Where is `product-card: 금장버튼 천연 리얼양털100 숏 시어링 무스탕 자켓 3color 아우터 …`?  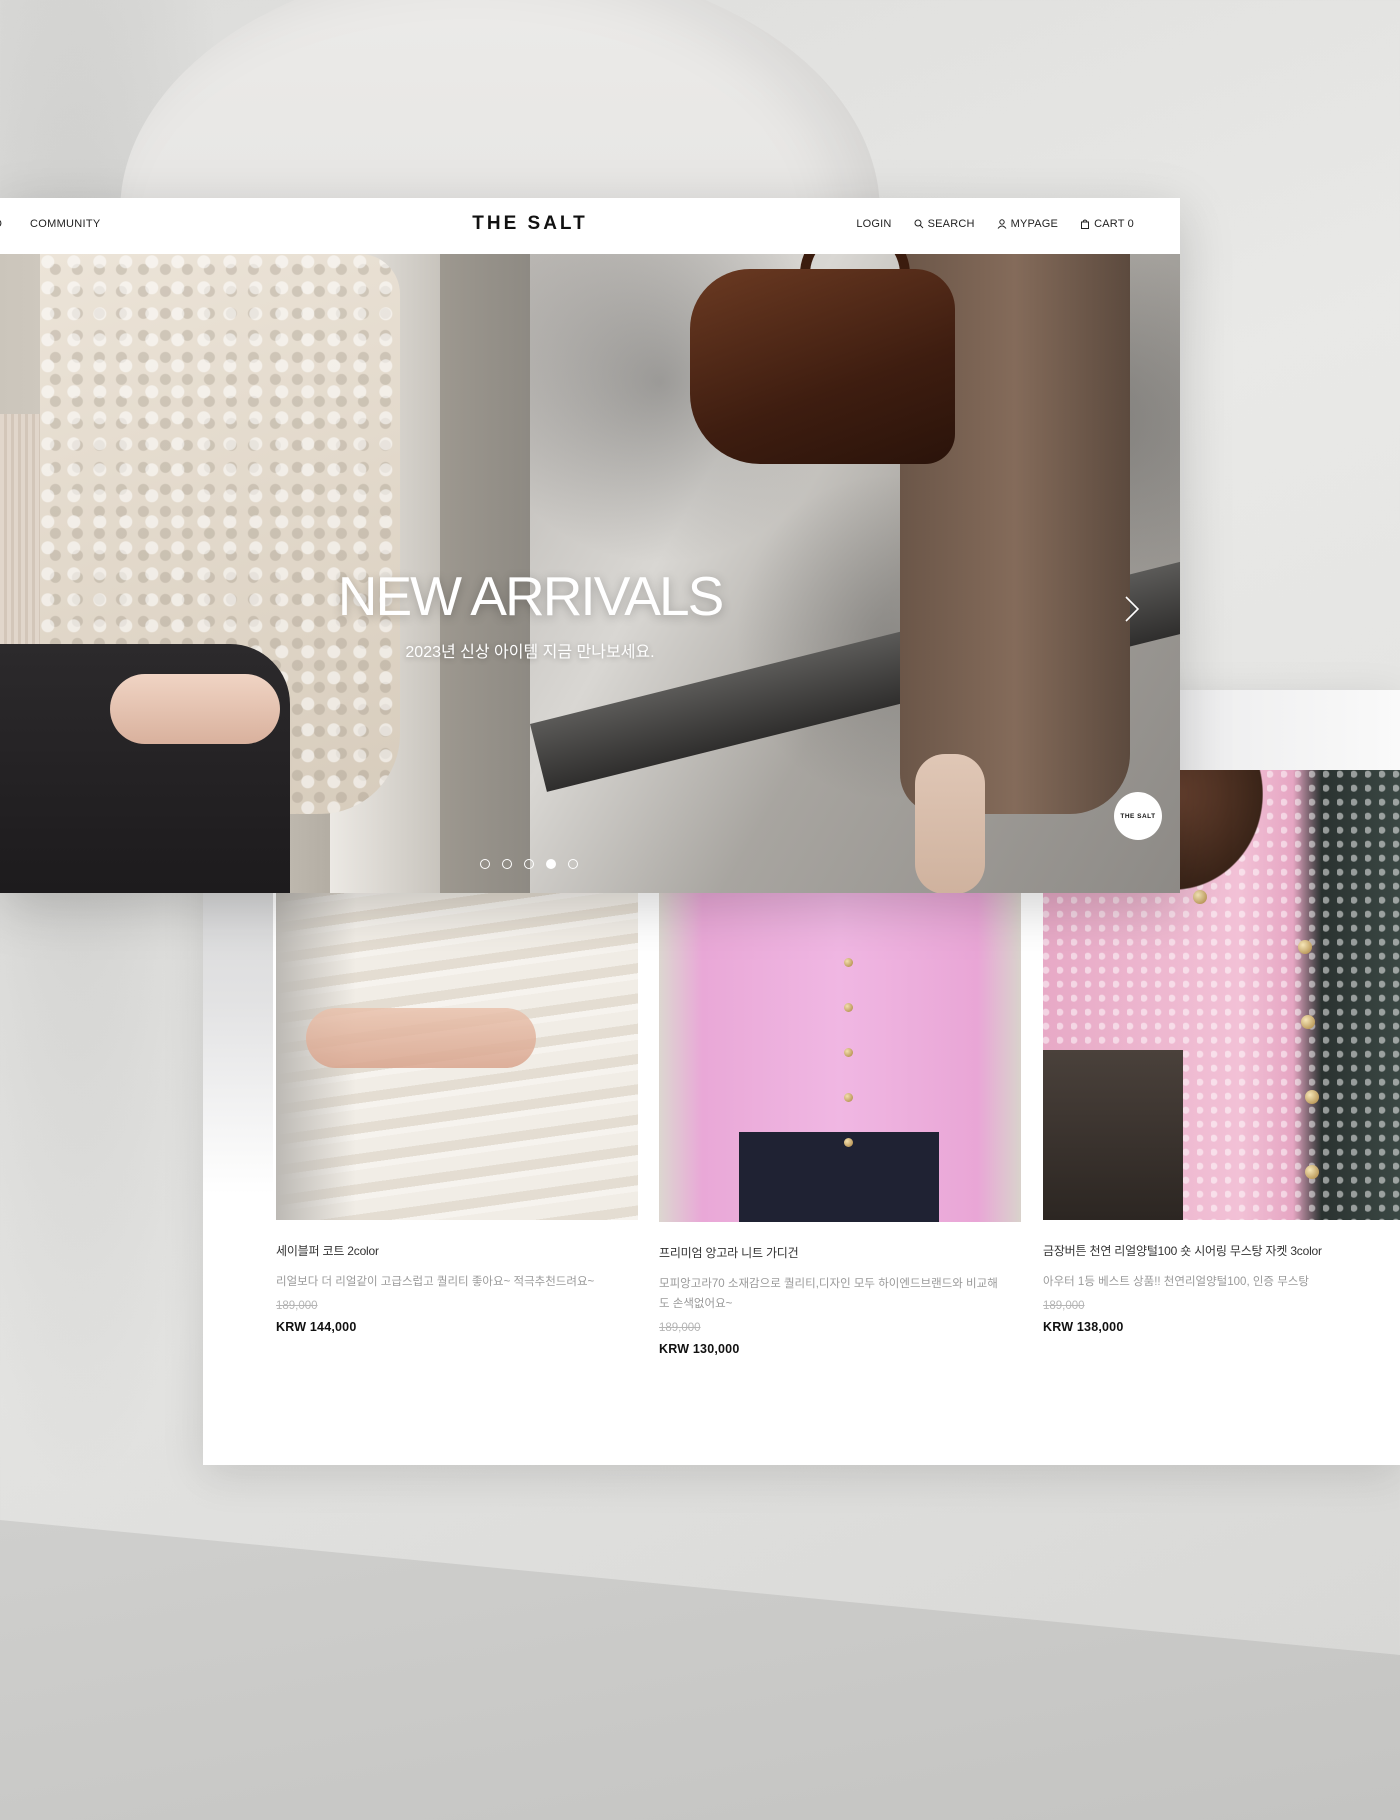 product-card: 금장버튼 천연 리얼양털100 숏 시어링 무스탕 자켓 3color 아우터 … is located at coordinates (1221, 1052).